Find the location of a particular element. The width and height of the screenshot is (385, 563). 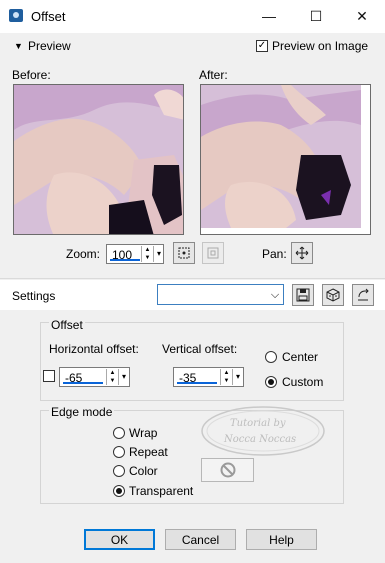

repeat-radio-label: Repeat is located at coordinates (148, 452).